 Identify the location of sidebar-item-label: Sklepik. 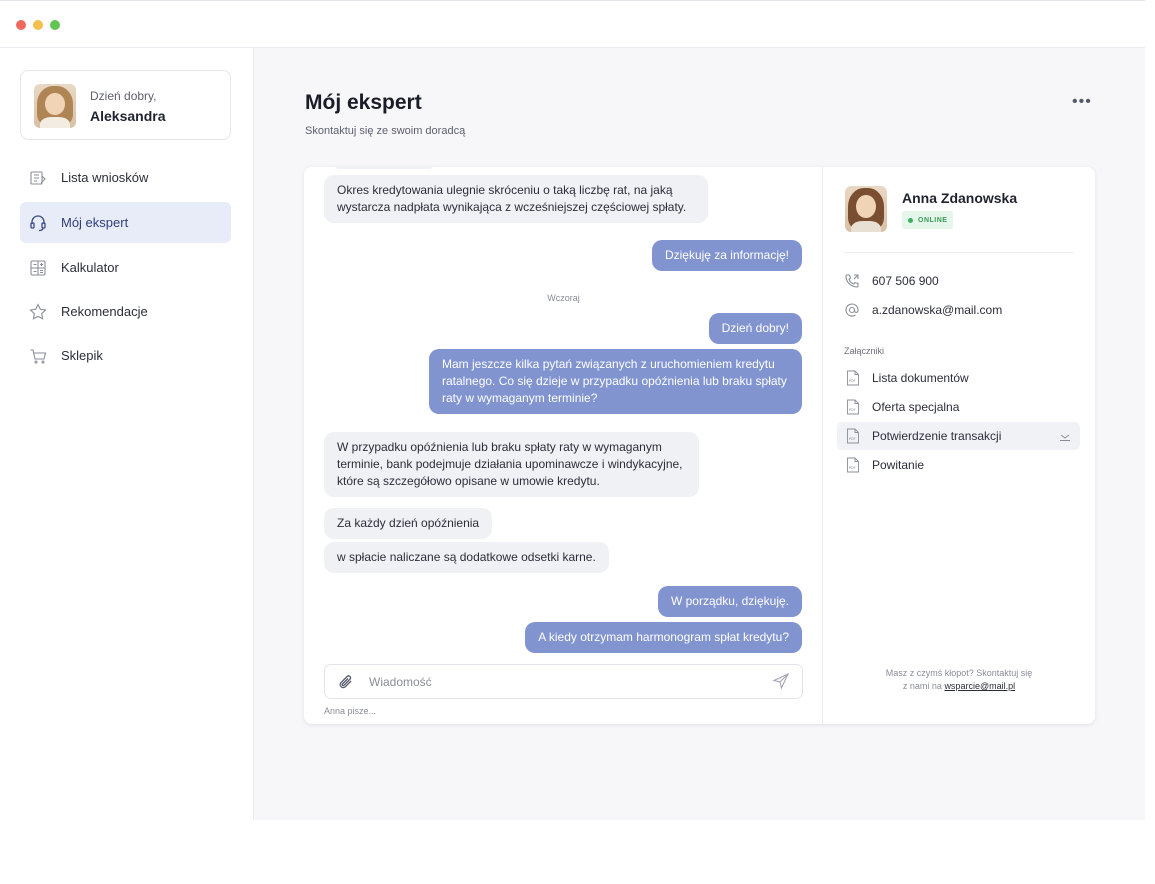
(82, 355).